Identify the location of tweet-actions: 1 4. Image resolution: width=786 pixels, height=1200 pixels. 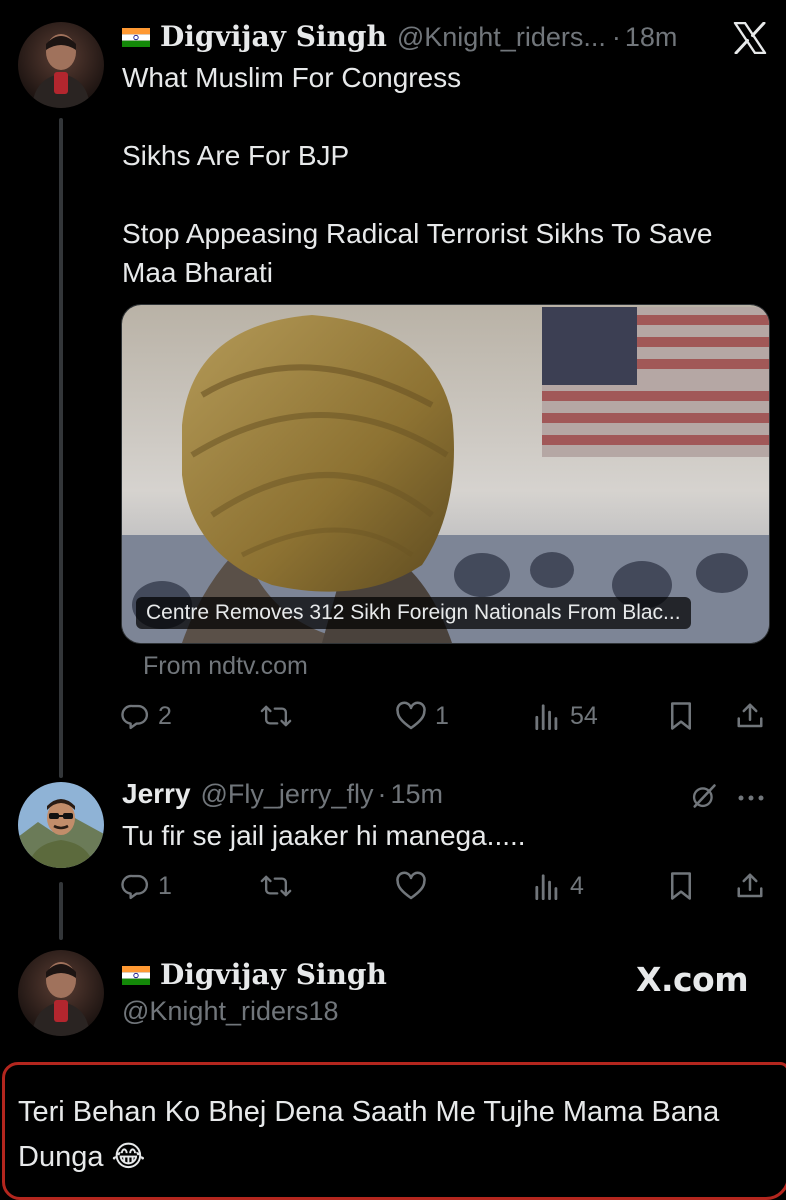
(445, 886).